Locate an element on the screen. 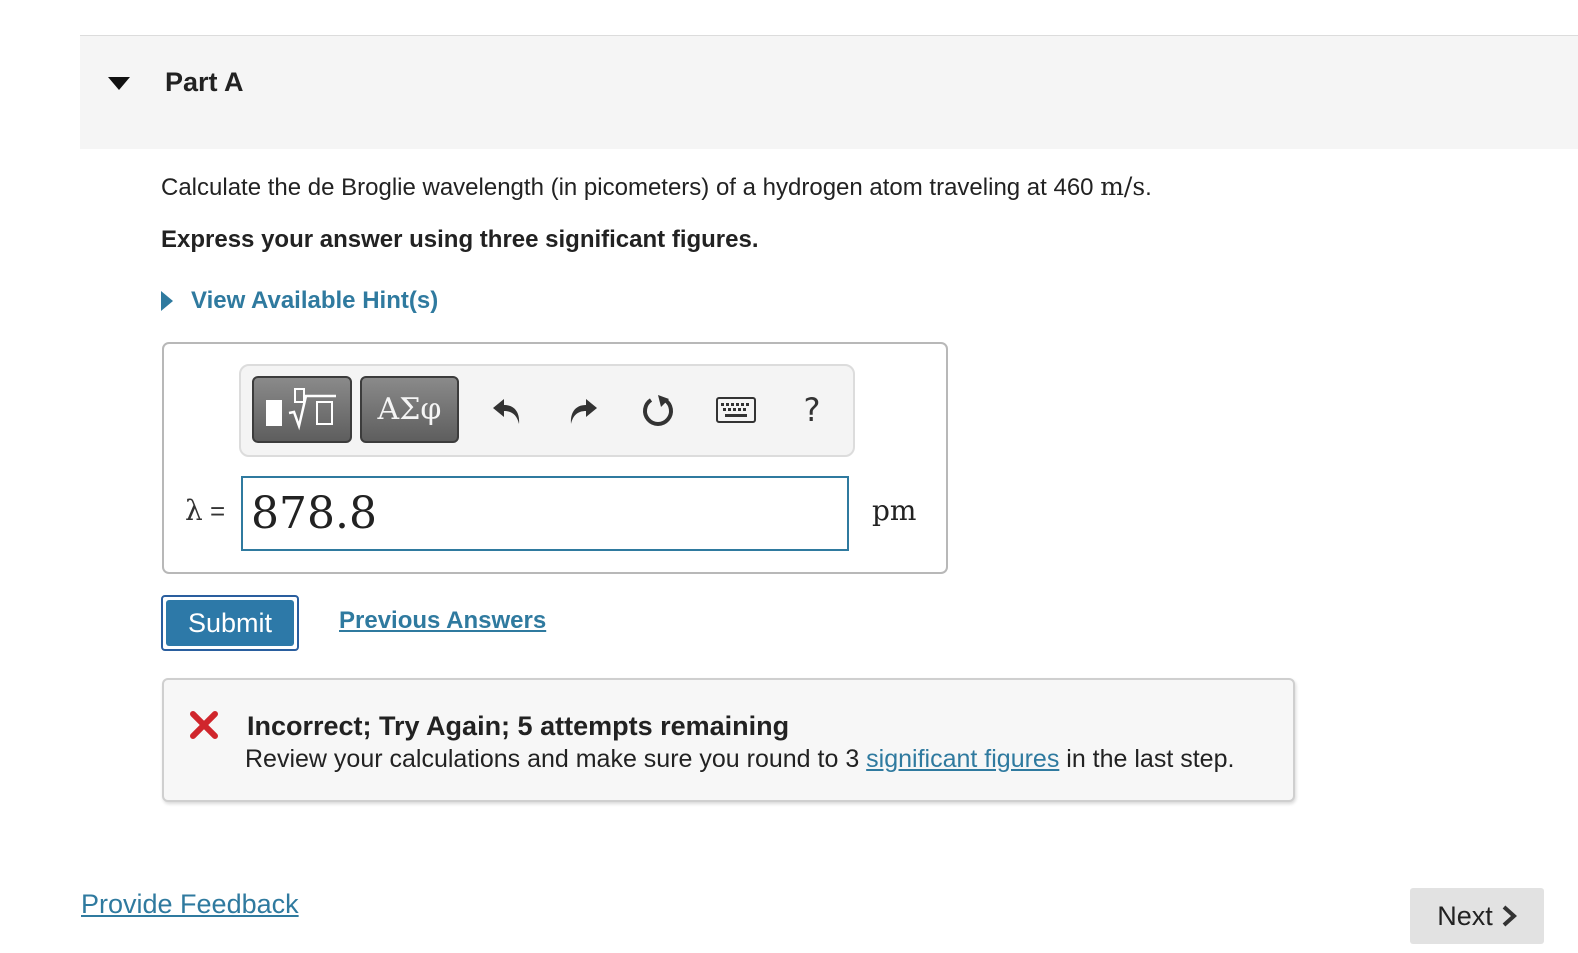  view-hints-toggle: View Available Hint(s) is located at coordinates (299, 301).